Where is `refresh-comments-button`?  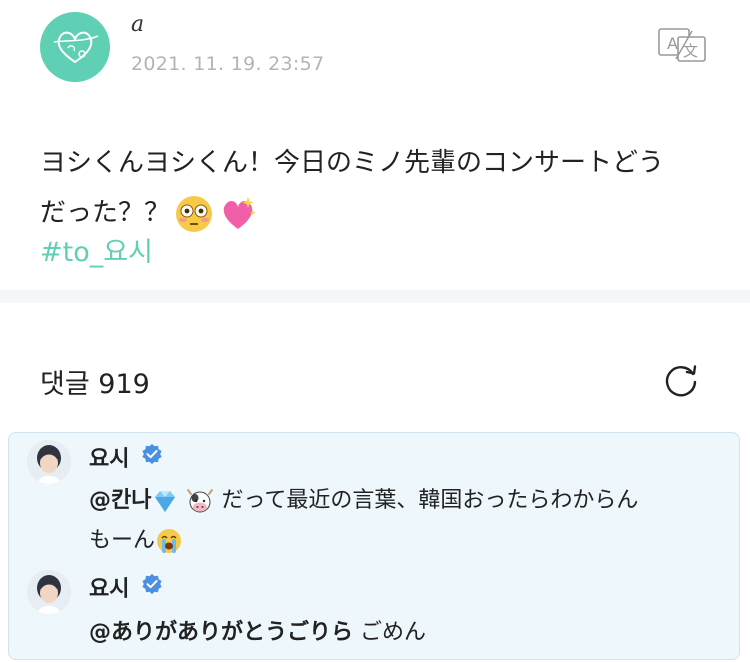
refresh-comments-button is located at coordinates (681, 380).